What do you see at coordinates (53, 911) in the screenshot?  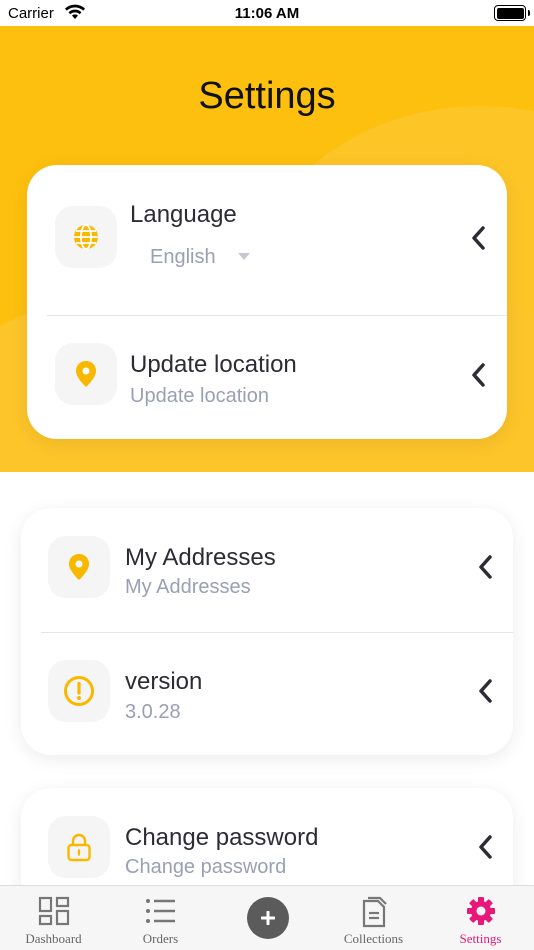 I see `grid-icon` at bounding box center [53, 911].